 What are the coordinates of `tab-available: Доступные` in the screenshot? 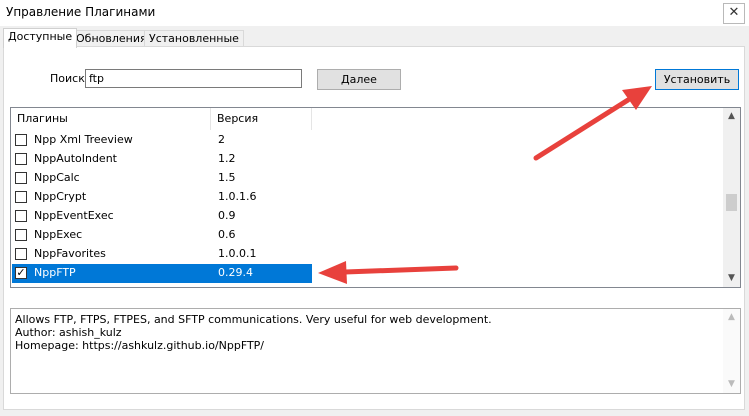 It's located at (40, 38).